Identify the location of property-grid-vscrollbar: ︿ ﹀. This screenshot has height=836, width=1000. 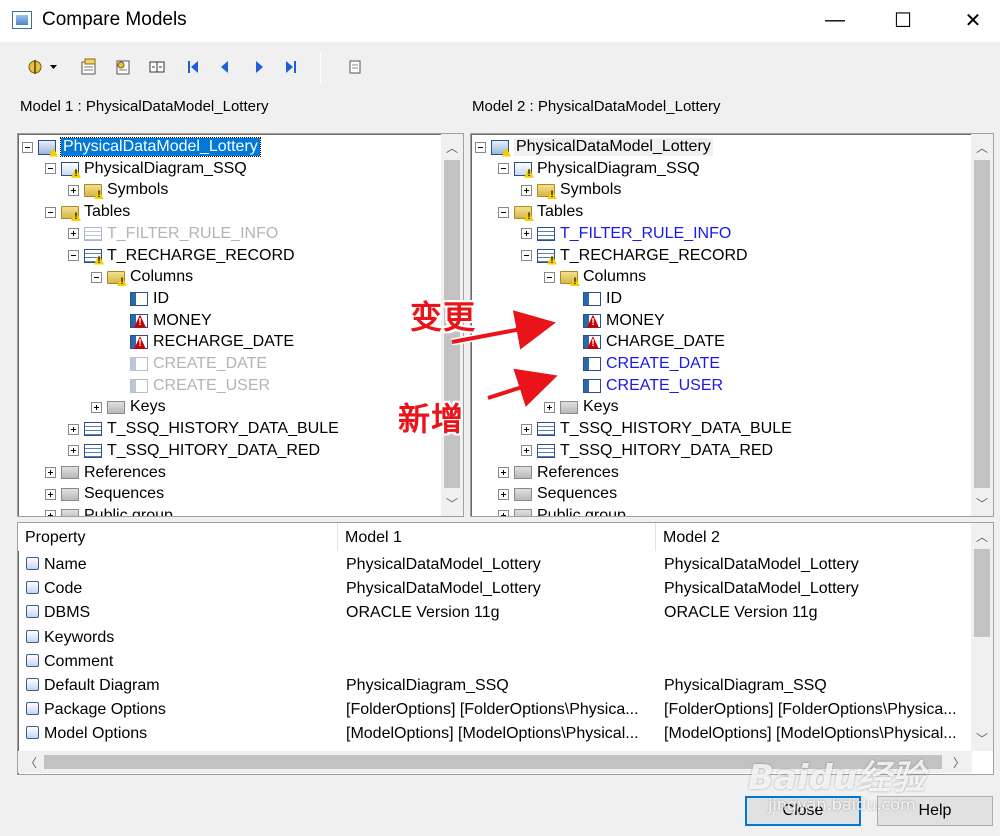
(982, 637).